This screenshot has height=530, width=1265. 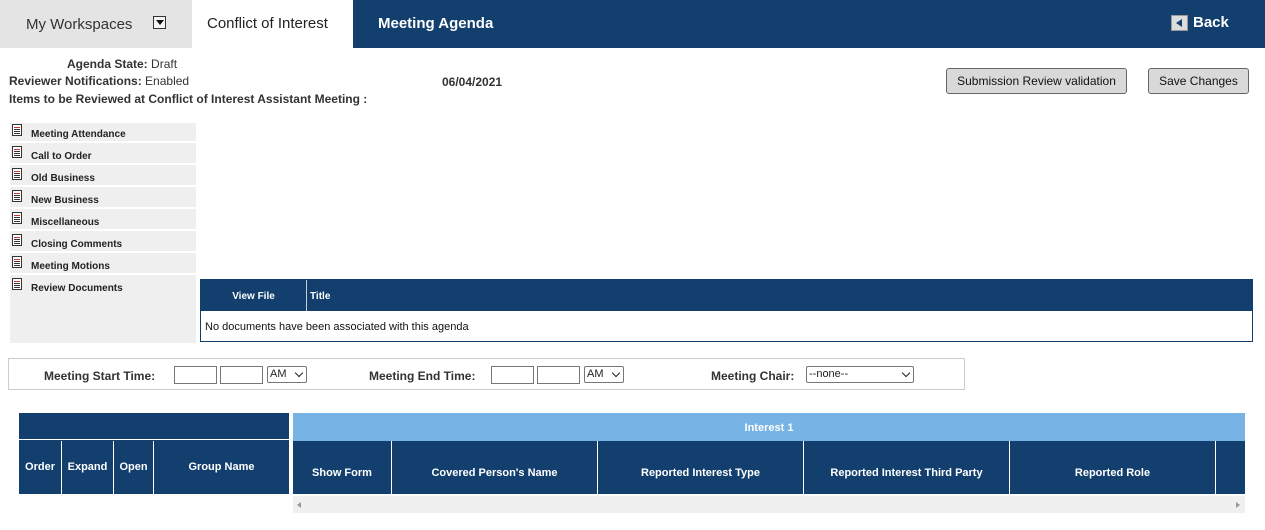 I want to click on menu-item-meeting-motions: Meeting Motions, so click(x=103, y=265).